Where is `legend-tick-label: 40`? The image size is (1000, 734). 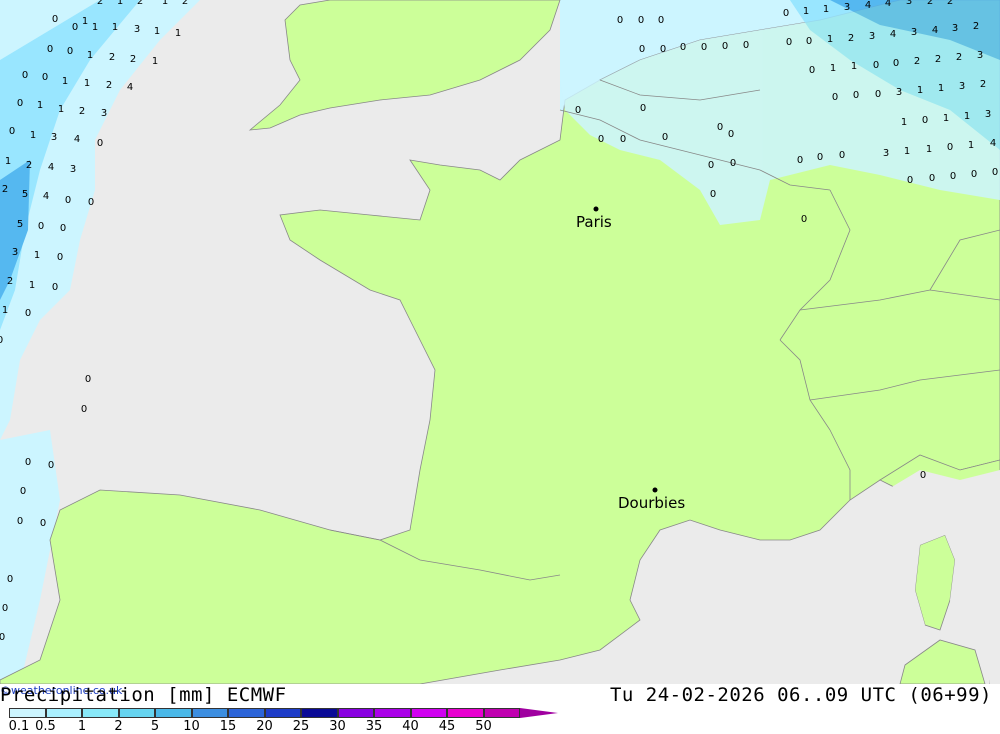
legend-tick-label: 40 is located at coordinates (410, 726).